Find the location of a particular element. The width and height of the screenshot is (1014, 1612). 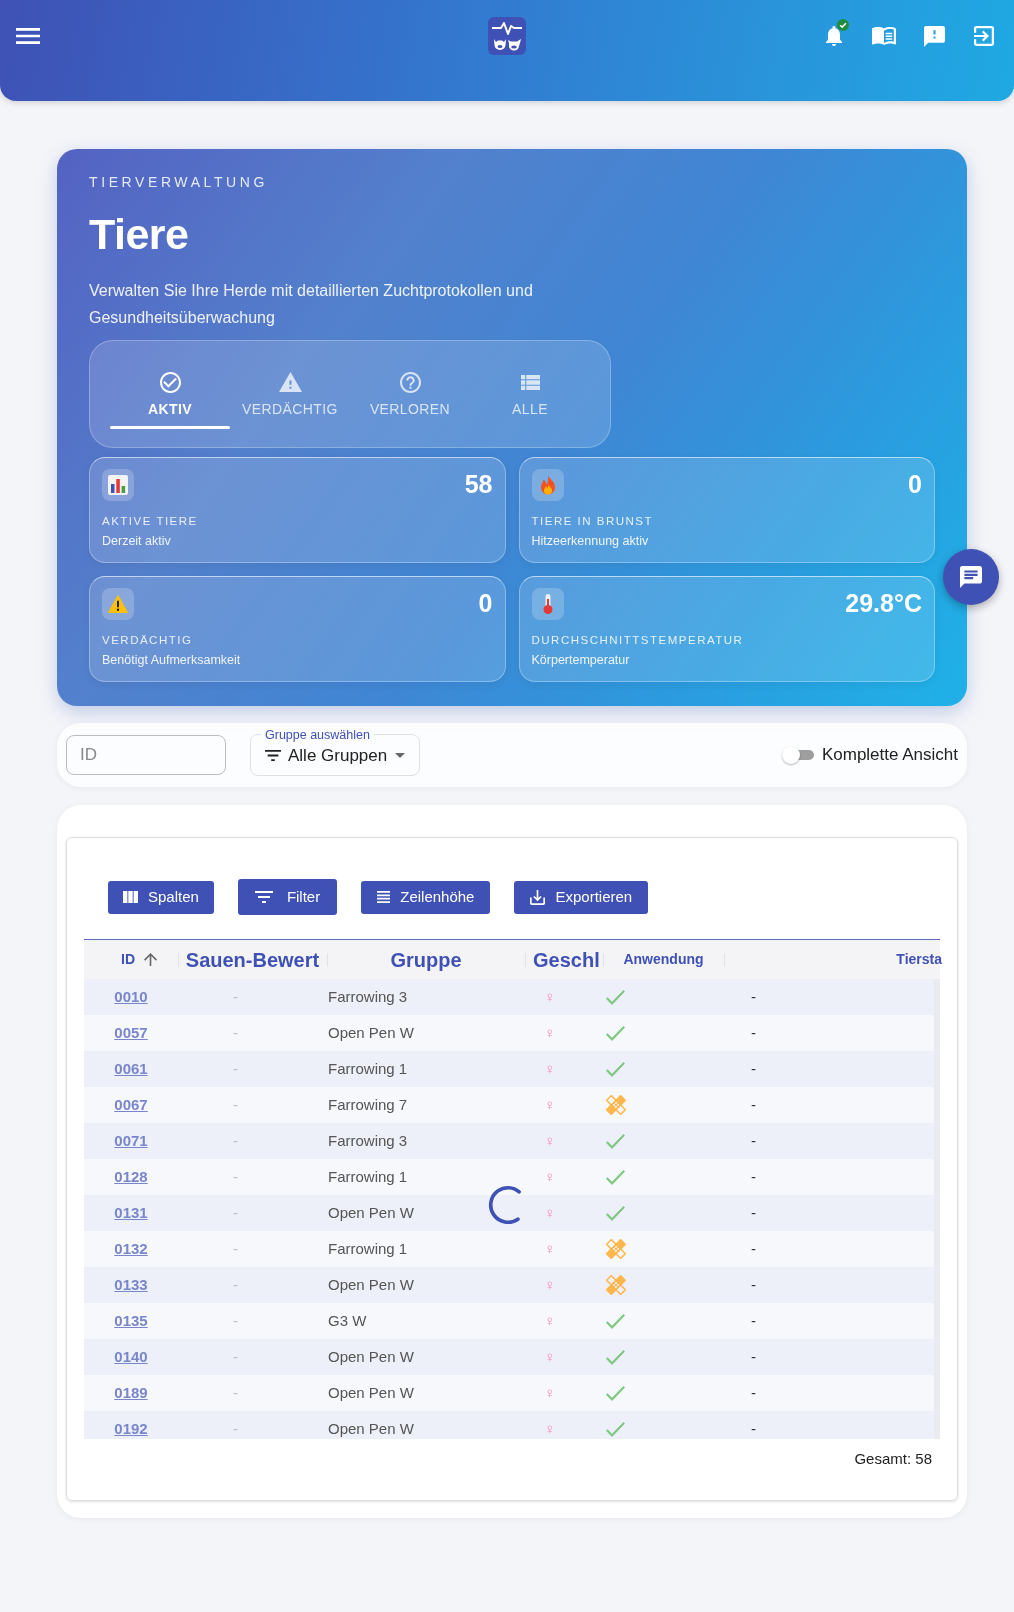

chat-icon is located at coordinates (971, 577).